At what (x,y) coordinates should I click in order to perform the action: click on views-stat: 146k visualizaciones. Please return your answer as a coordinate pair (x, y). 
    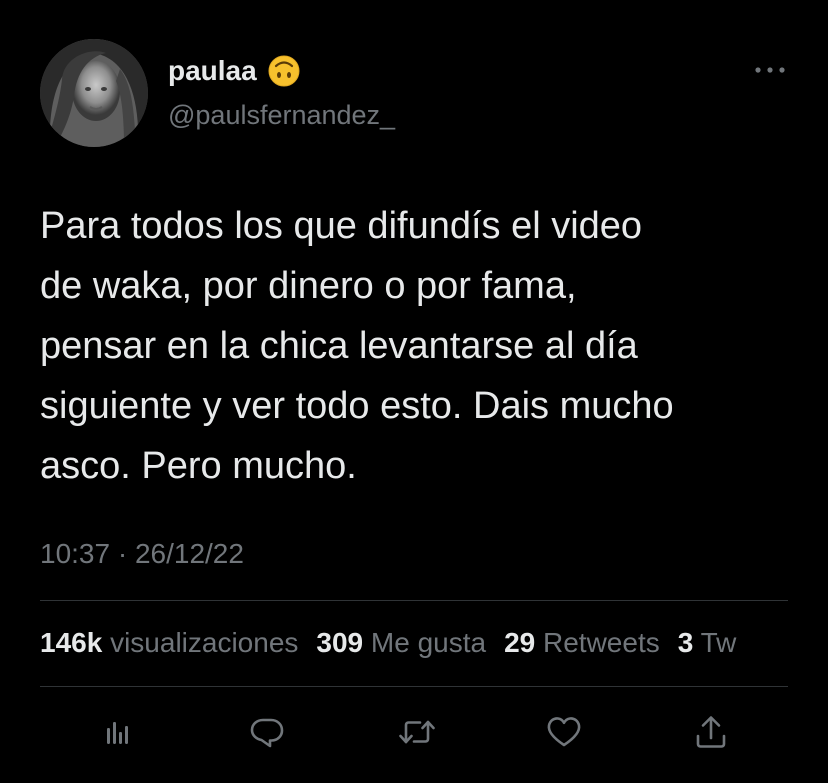
    Looking at the image, I should click on (169, 642).